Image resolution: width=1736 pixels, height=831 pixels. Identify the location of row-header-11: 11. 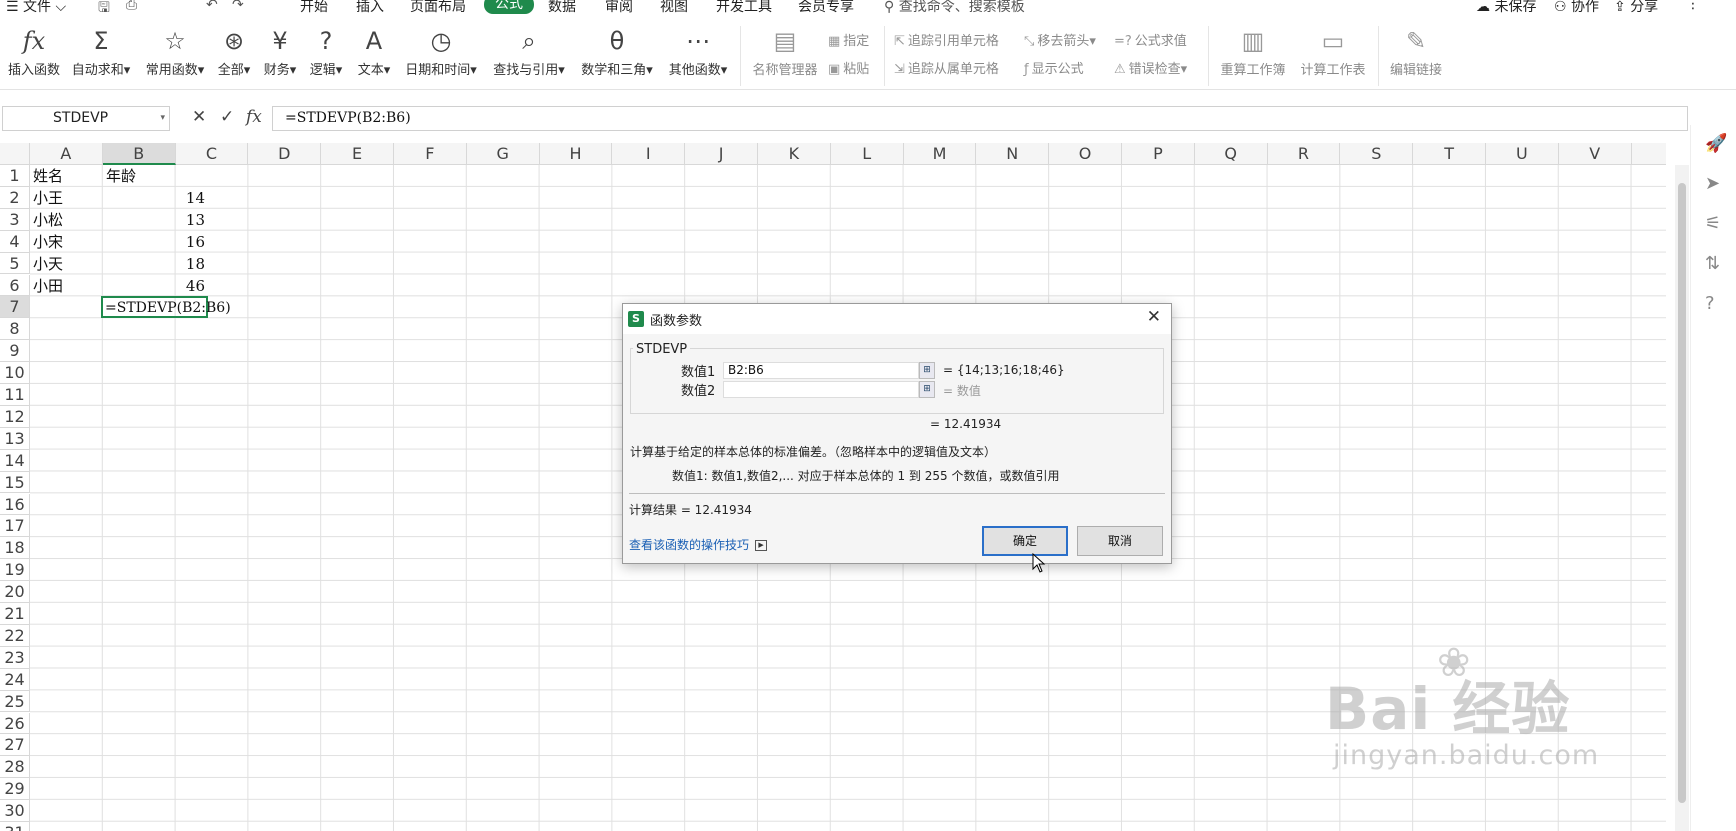
(15, 395).